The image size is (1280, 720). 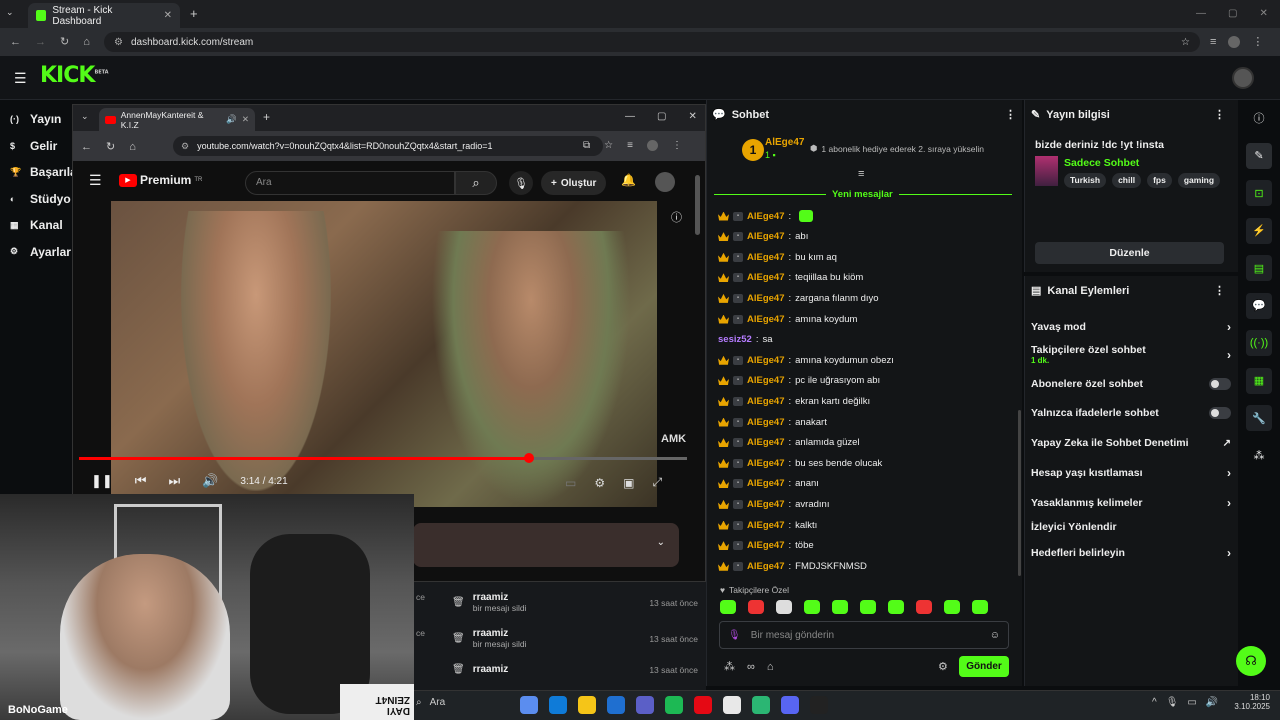 I want to click on tag-chip: chill, so click(x=1127, y=180).